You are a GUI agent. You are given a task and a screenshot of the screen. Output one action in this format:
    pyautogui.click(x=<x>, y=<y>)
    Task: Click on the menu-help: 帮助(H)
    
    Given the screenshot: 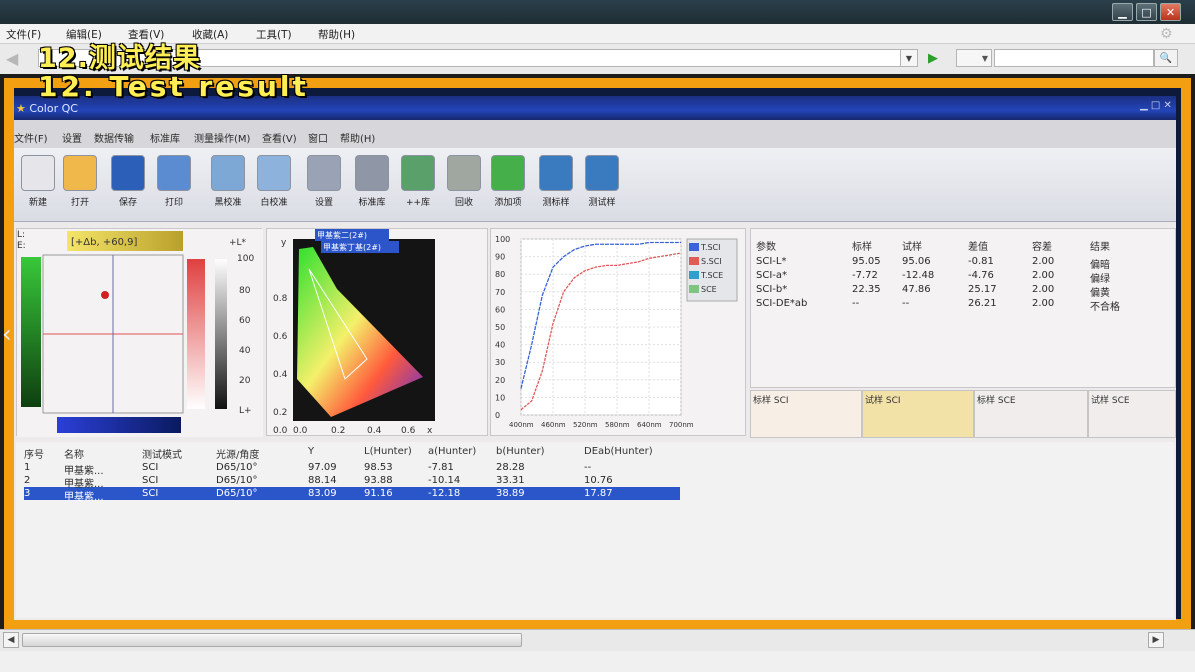 What is the action you would take?
    pyautogui.click(x=336, y=34)
    